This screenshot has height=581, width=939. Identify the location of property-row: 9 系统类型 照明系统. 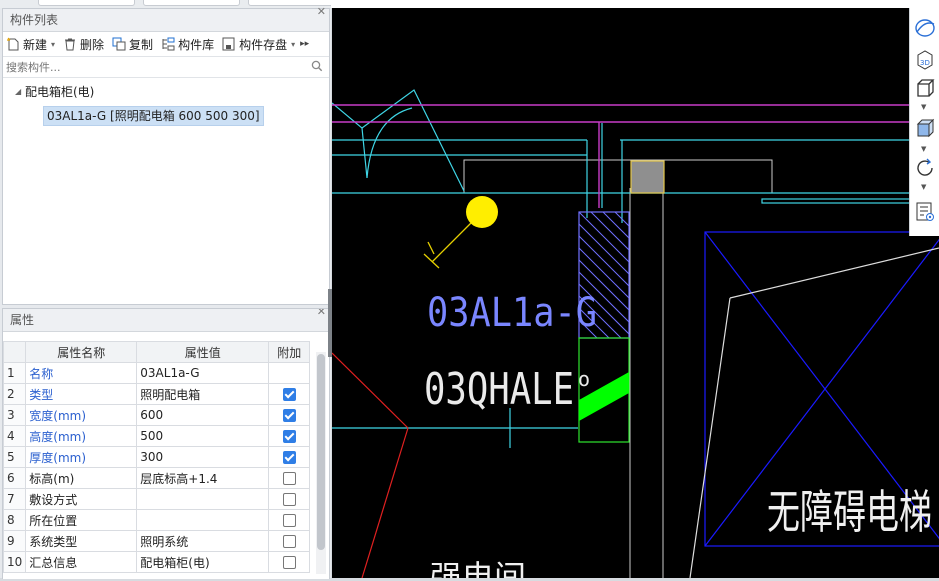
(157, 541).